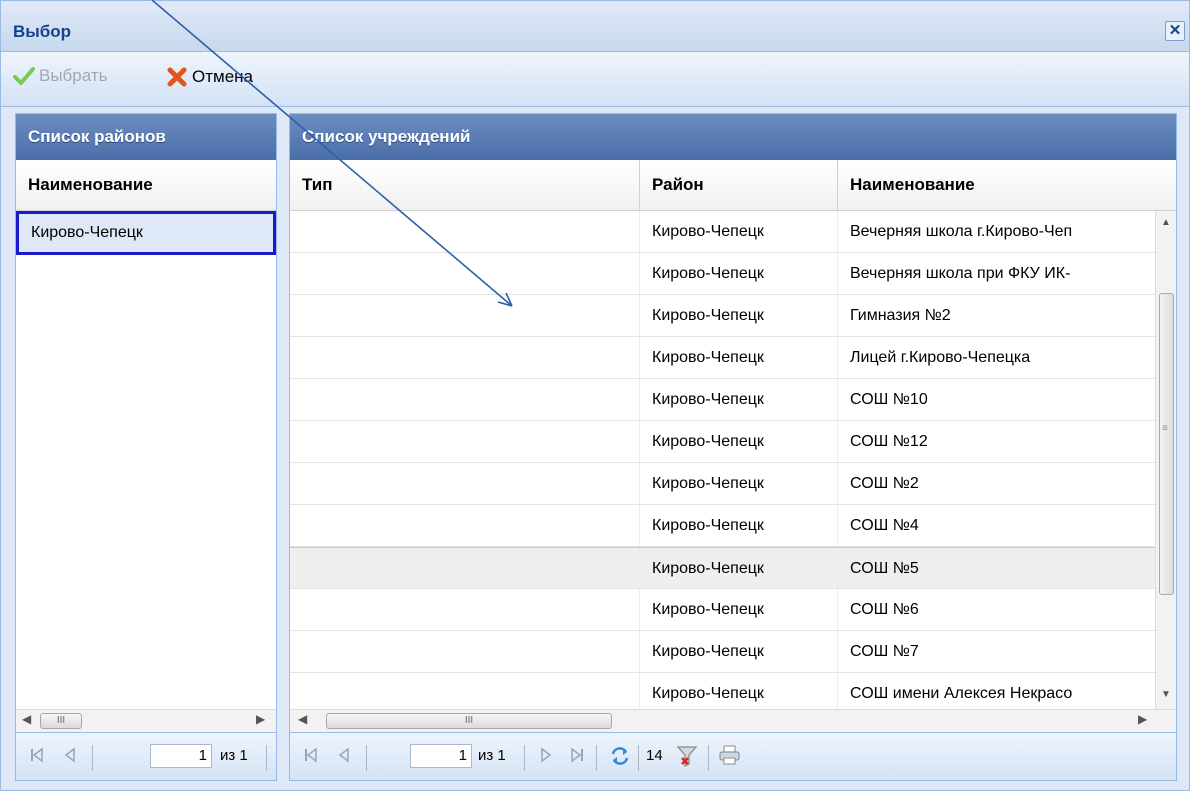 The image size is (1190, 791). I want to click on table-row: Кирово-Чепецк СОШ №12, so click(724, 442).